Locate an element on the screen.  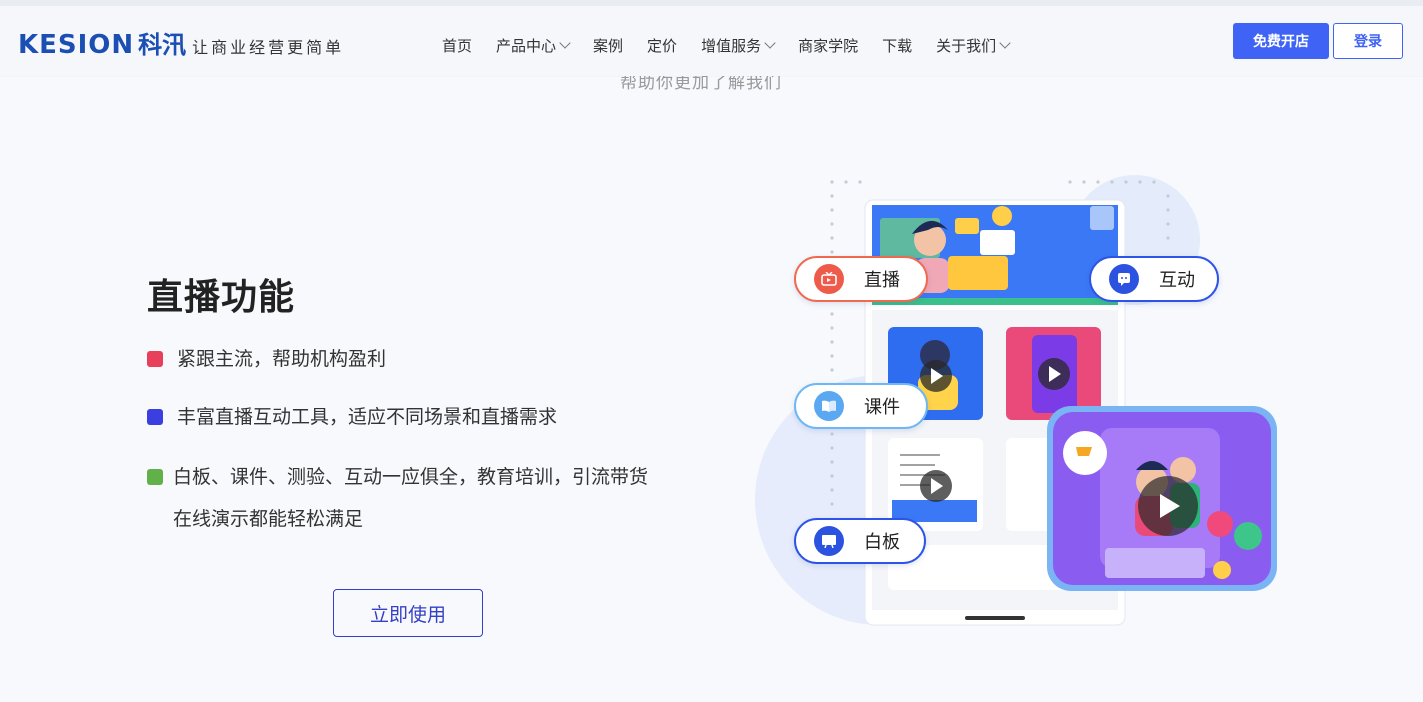
chat-icon is located at coordinates (1124, 279).